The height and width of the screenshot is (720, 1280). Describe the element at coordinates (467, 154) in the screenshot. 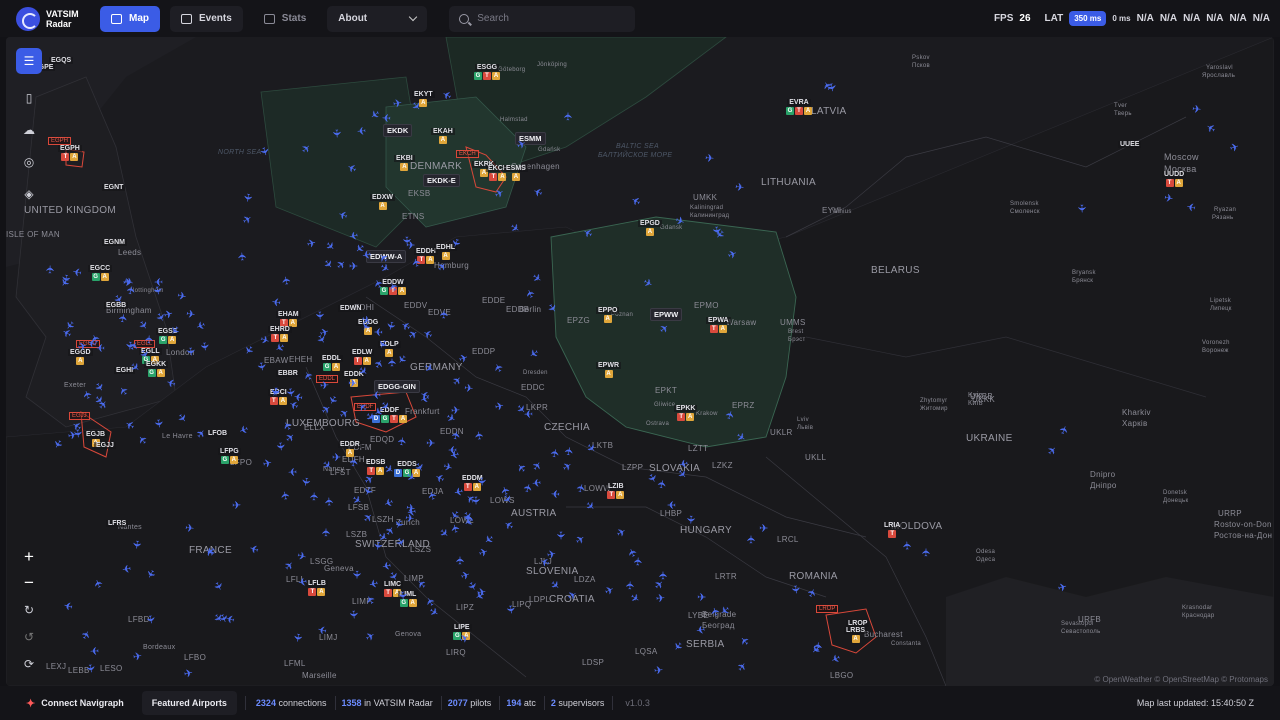

I see `atc-box: EKCH` at that location.